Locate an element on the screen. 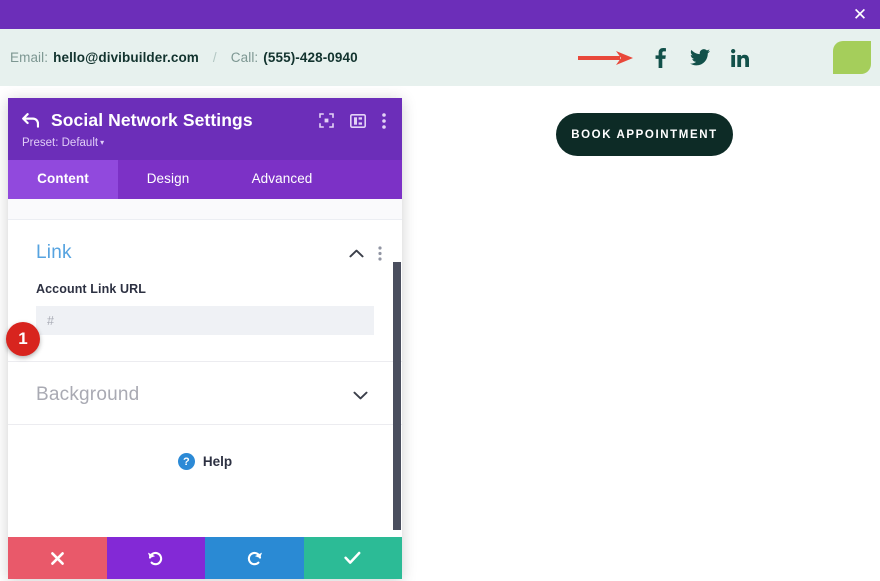 The width and height of the screenshot is (880, 581). scrollbar-thumb is located at coordinates (397, 396).